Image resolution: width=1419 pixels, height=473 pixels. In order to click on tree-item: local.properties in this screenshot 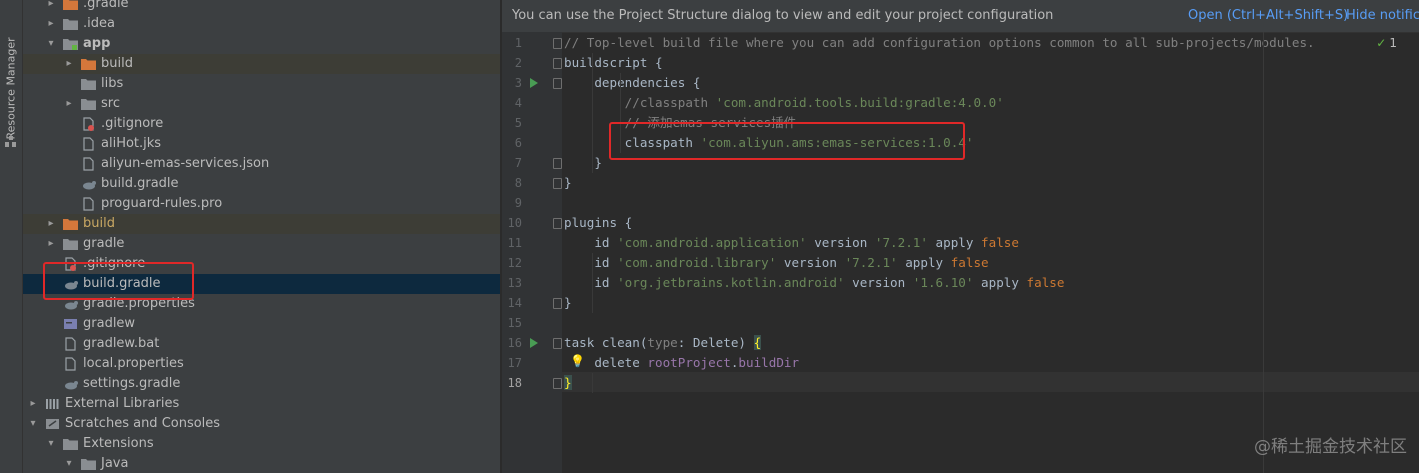, I will do `click(261, 364)`.